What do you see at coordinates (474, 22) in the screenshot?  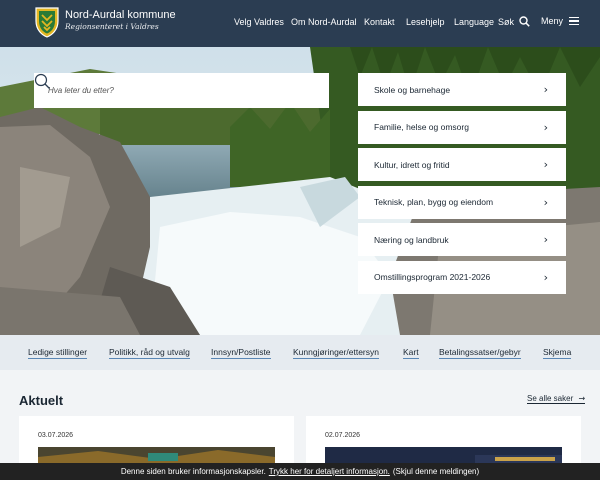 I see `nav-language: Language` at bounding box center [474, 22].